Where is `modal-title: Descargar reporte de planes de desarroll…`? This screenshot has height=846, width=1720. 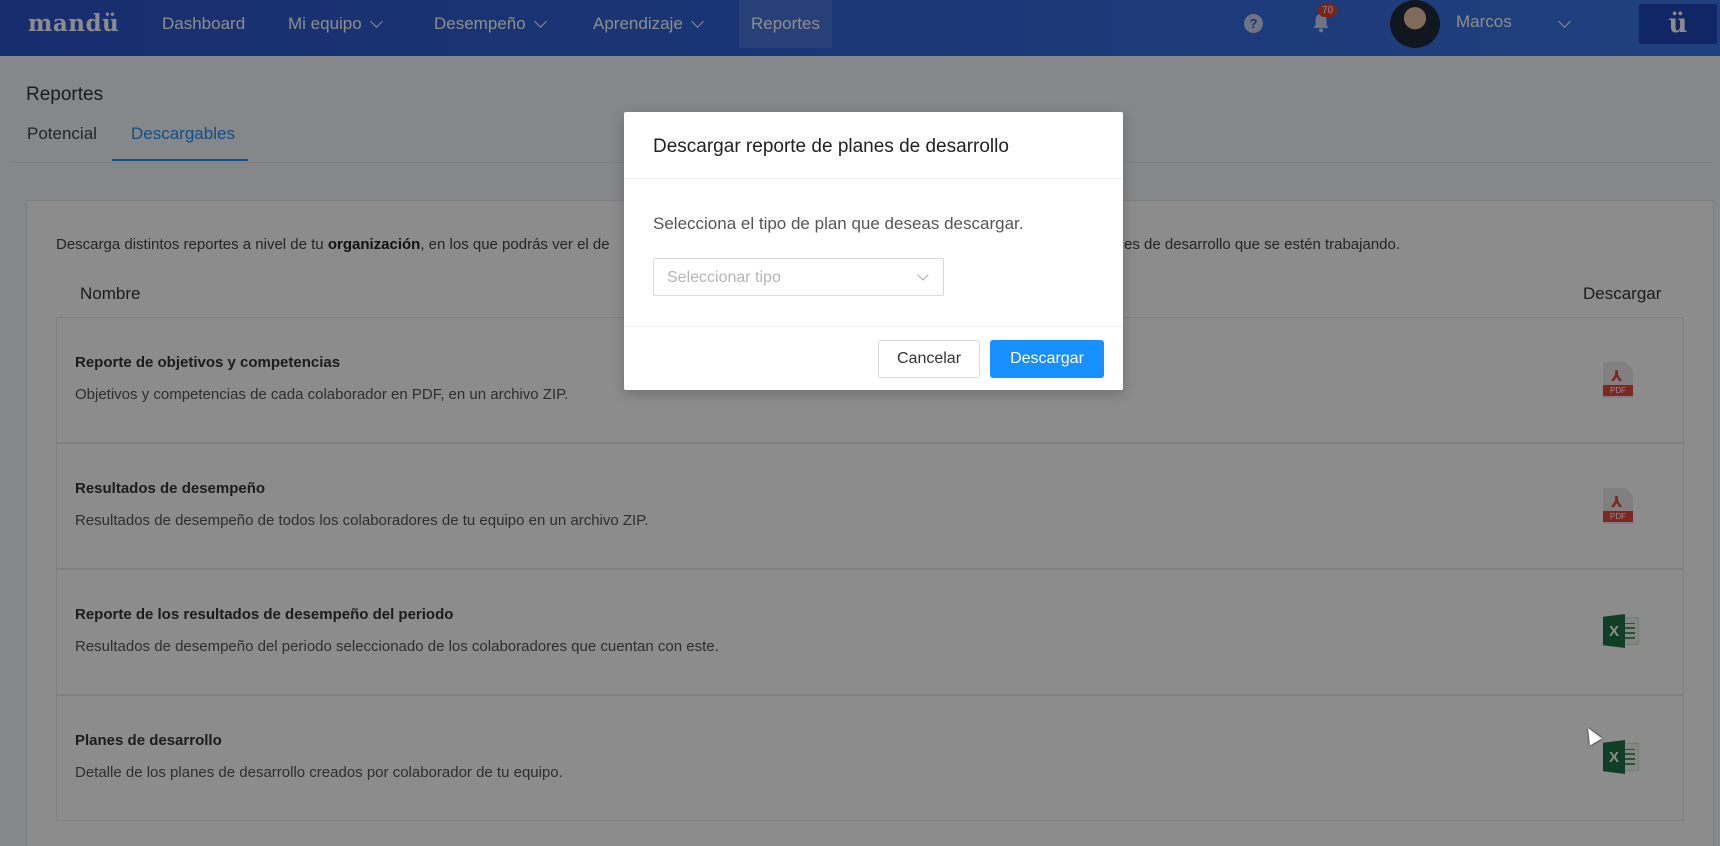
modal-title: Descargar reporte de planes de desarroll… is located at coordinates (831, 146).